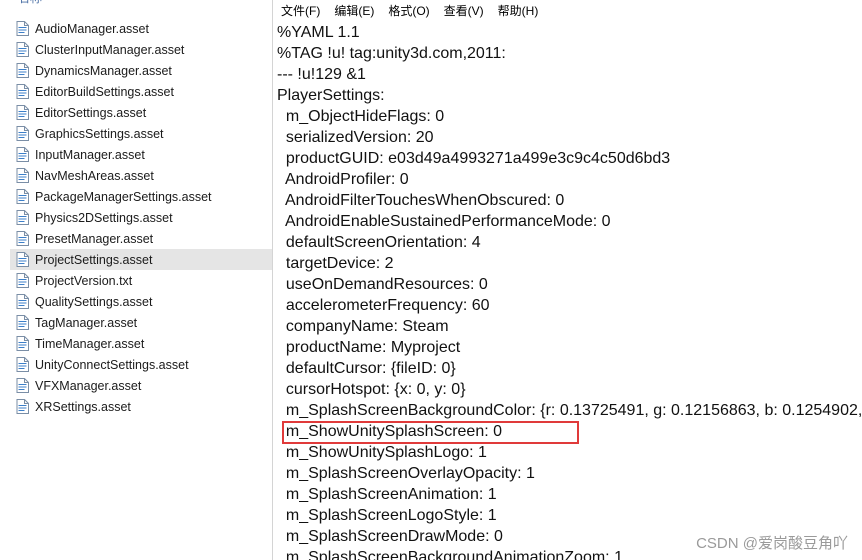 Image resolution: width=862 pixels, height=560 pixels. What do you see at coordinates (390, 536) in the screenshot?
I see `text-line: m_SplashScreenDrawMode: 0` at bounding box center [390, 536].